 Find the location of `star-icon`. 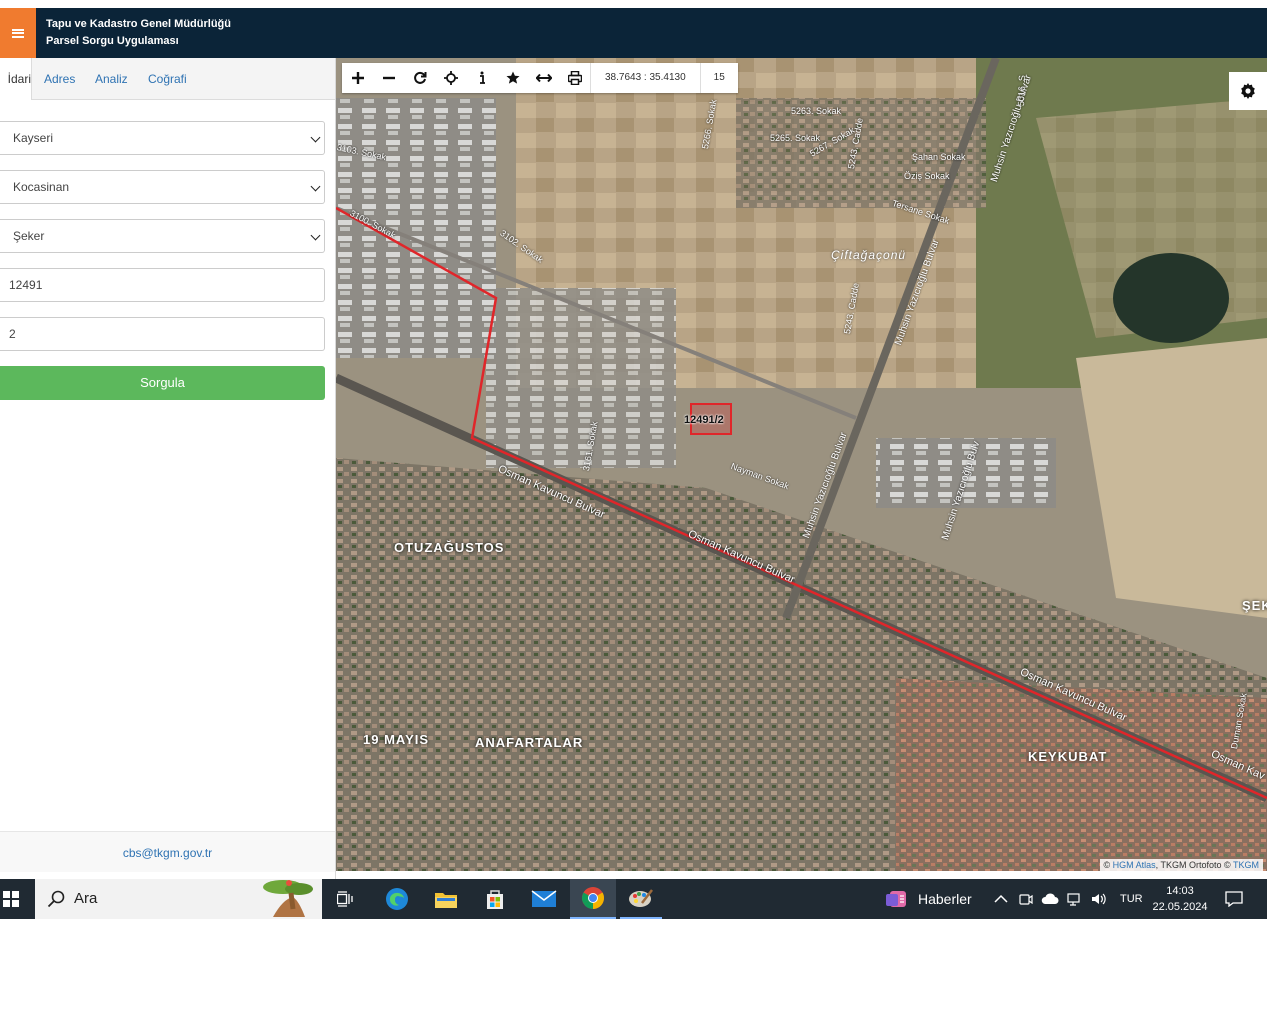

star-icon is located at coordinates (512, 77).